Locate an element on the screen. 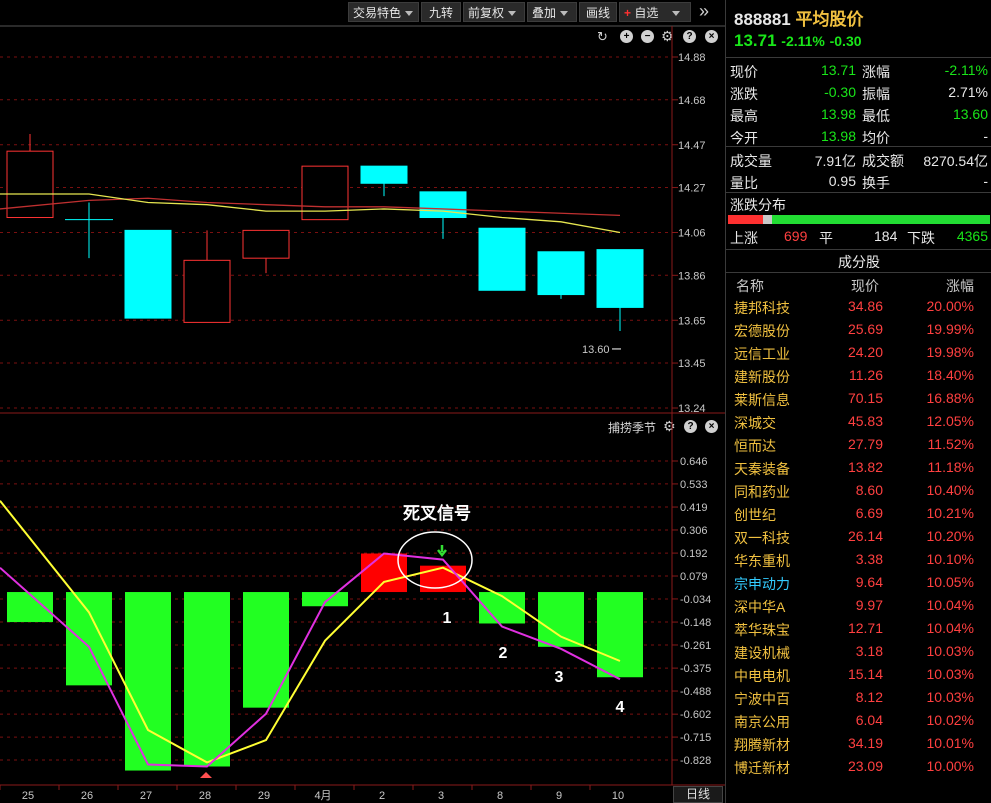  component-pct: 10.10% is located at coordinates (950, 559).